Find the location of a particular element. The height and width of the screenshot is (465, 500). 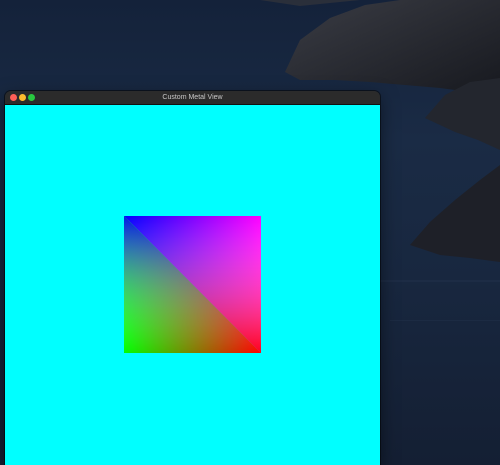

window-titlebar: Custom Metal View is located at coordinates (192, 98).